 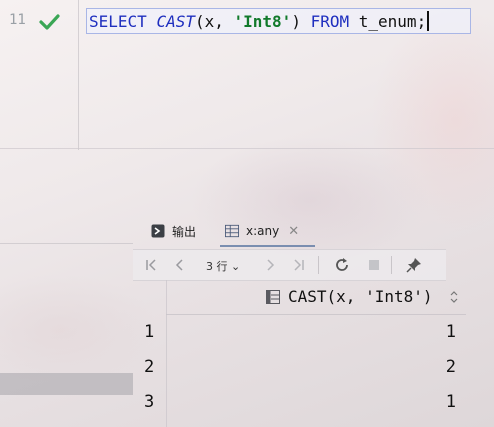 I want to click on first-page-icon, so click(x=152, y=265).